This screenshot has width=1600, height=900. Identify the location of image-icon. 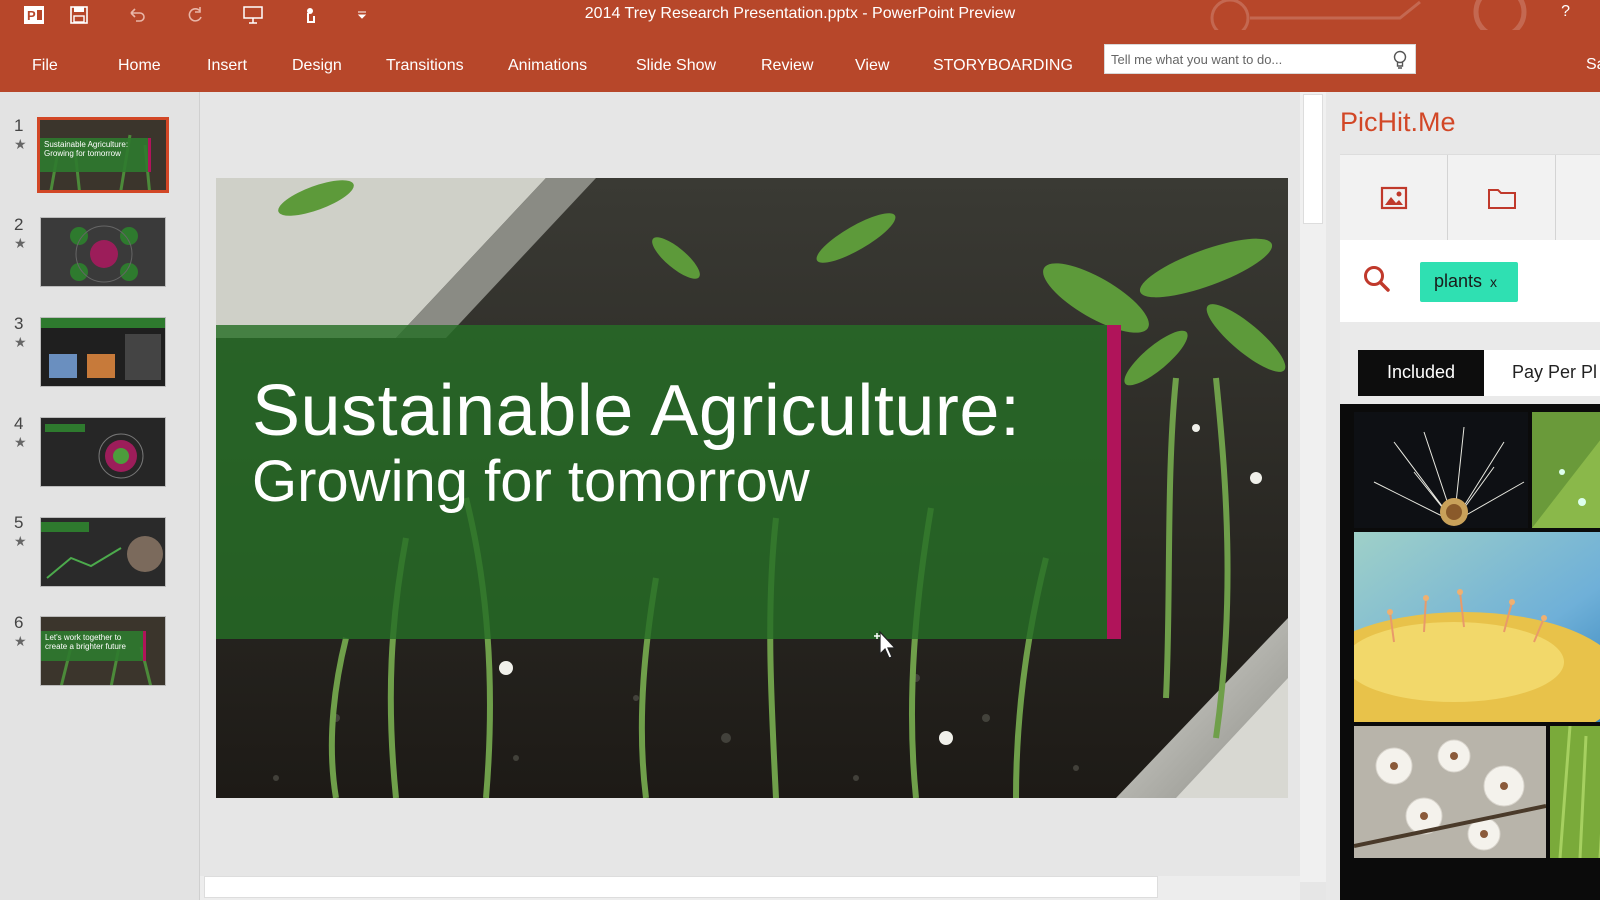
(1393, 198).